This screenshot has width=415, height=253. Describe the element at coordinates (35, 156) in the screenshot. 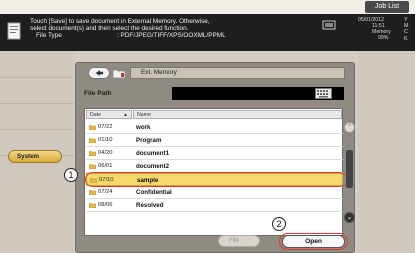

I see `system-button: System` at that location.